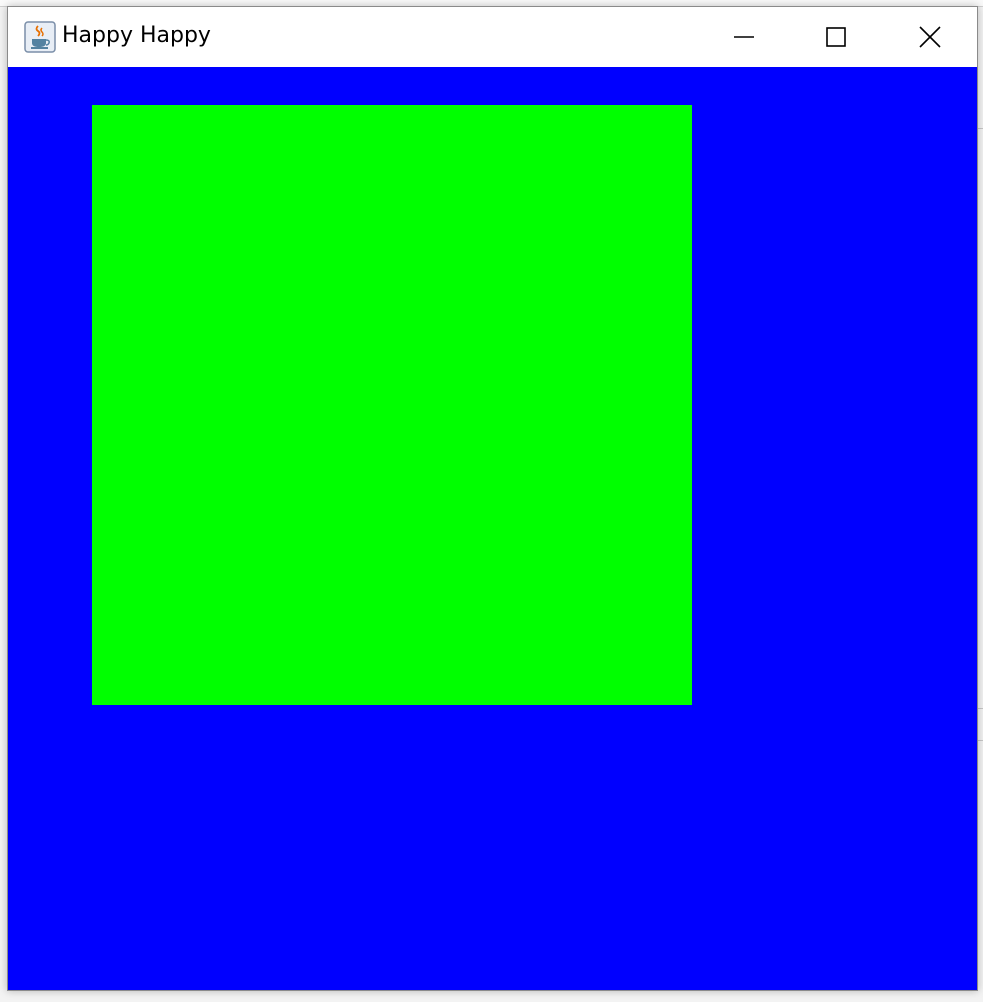 This screenshot has width=983, height=1002. I want to click on close-button, so click(929, 37).